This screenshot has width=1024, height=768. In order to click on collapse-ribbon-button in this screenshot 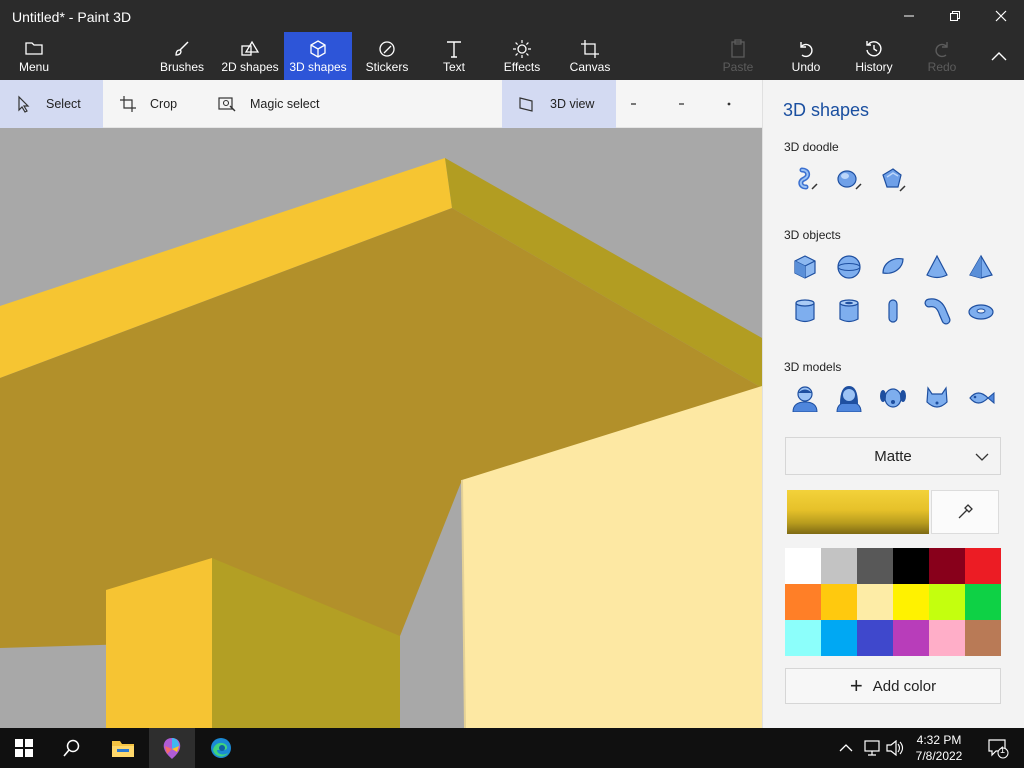, I will do `click(999, 56)`.